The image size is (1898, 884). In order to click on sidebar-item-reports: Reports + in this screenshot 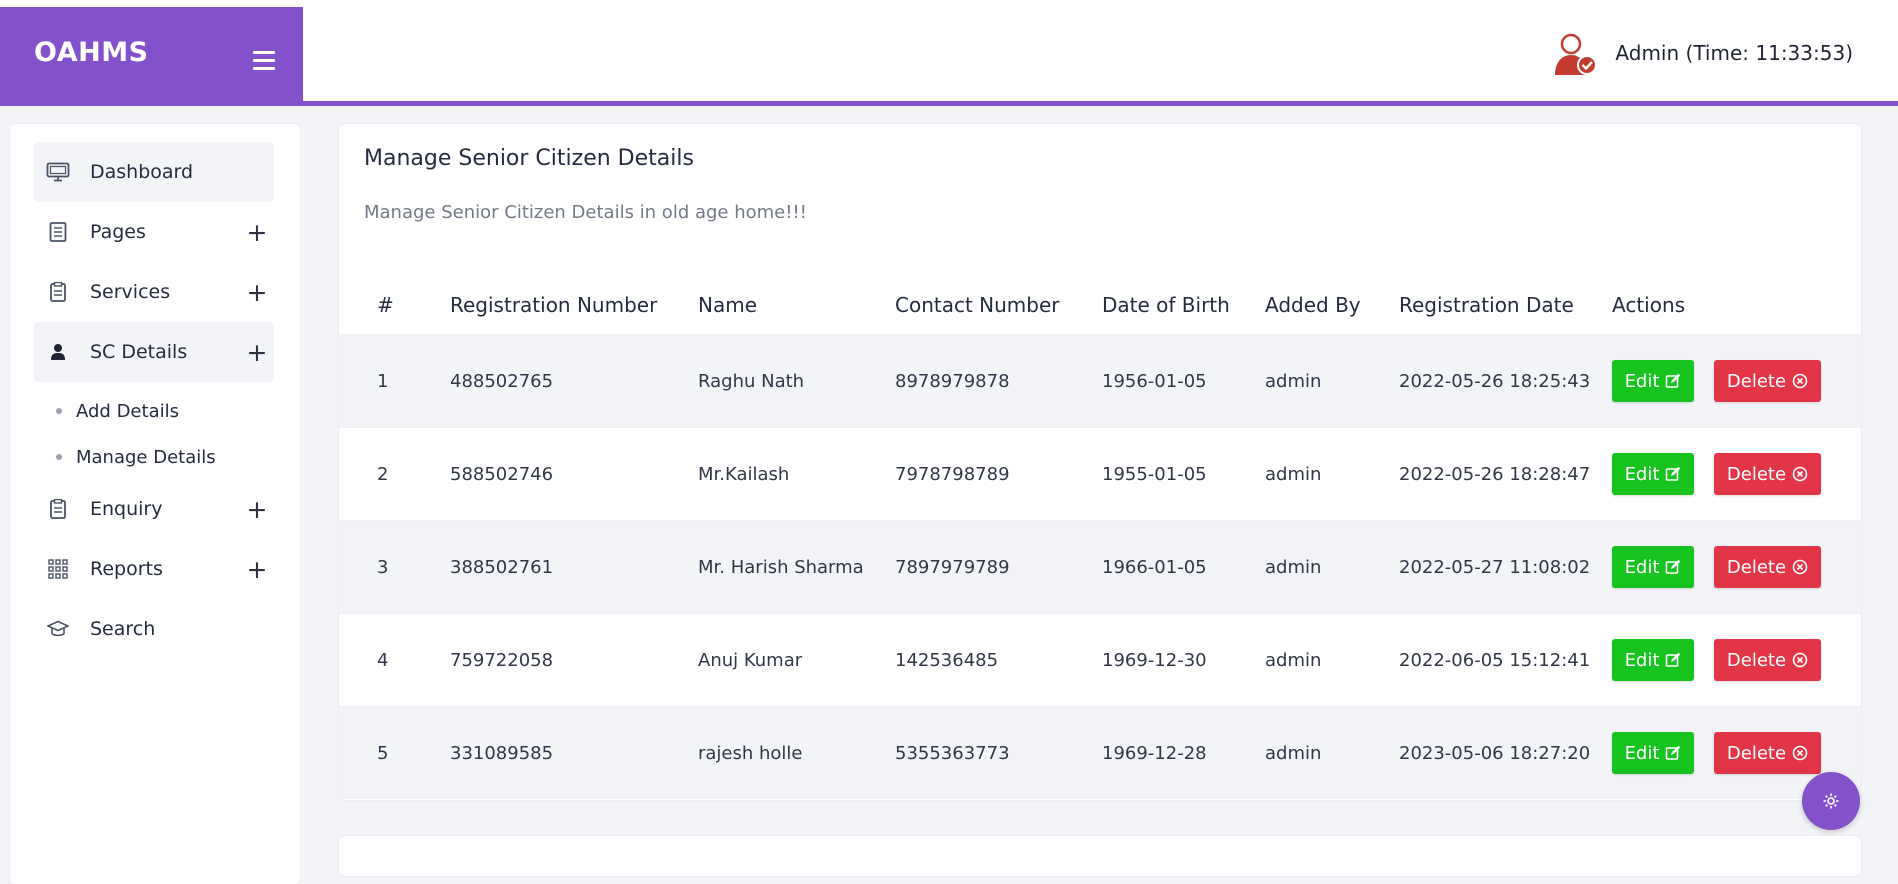, I will do `click(154, 569)`.